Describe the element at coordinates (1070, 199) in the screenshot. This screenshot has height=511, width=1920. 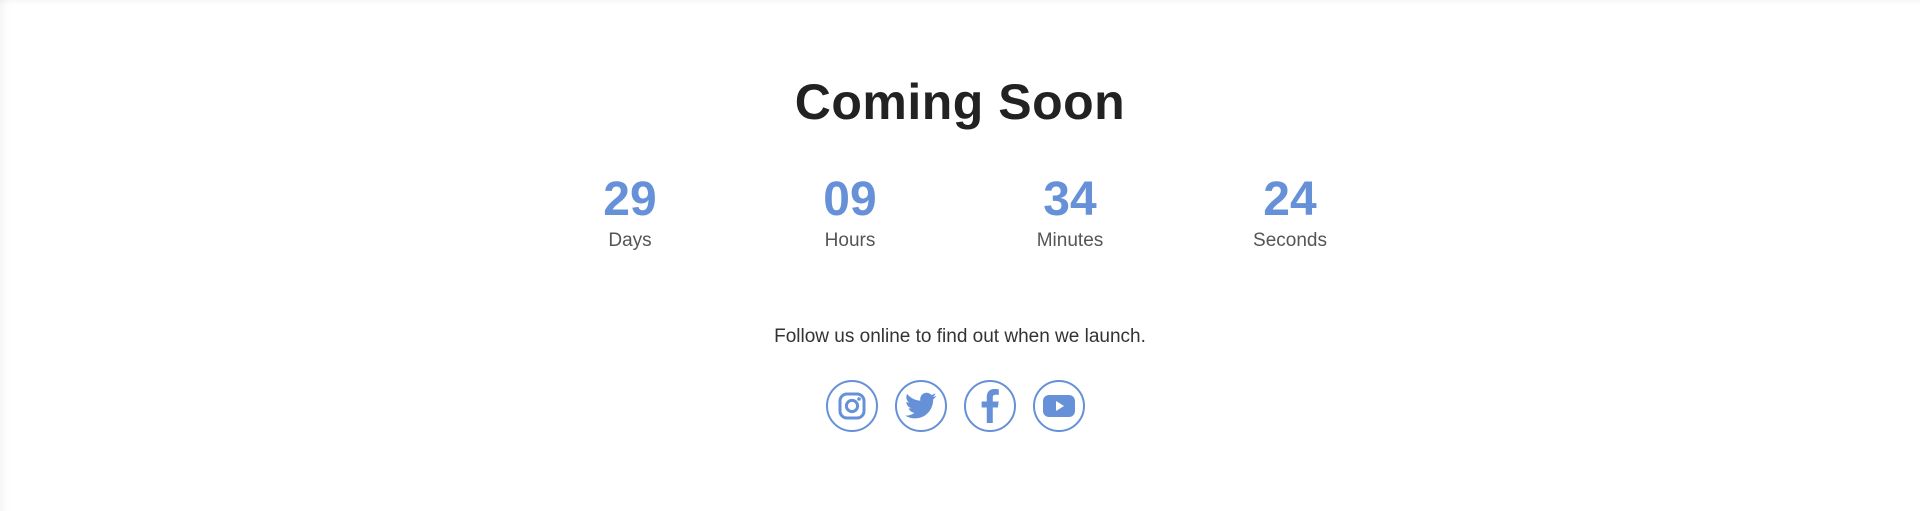
I see `countdown-minutes-value: 34` at that location.